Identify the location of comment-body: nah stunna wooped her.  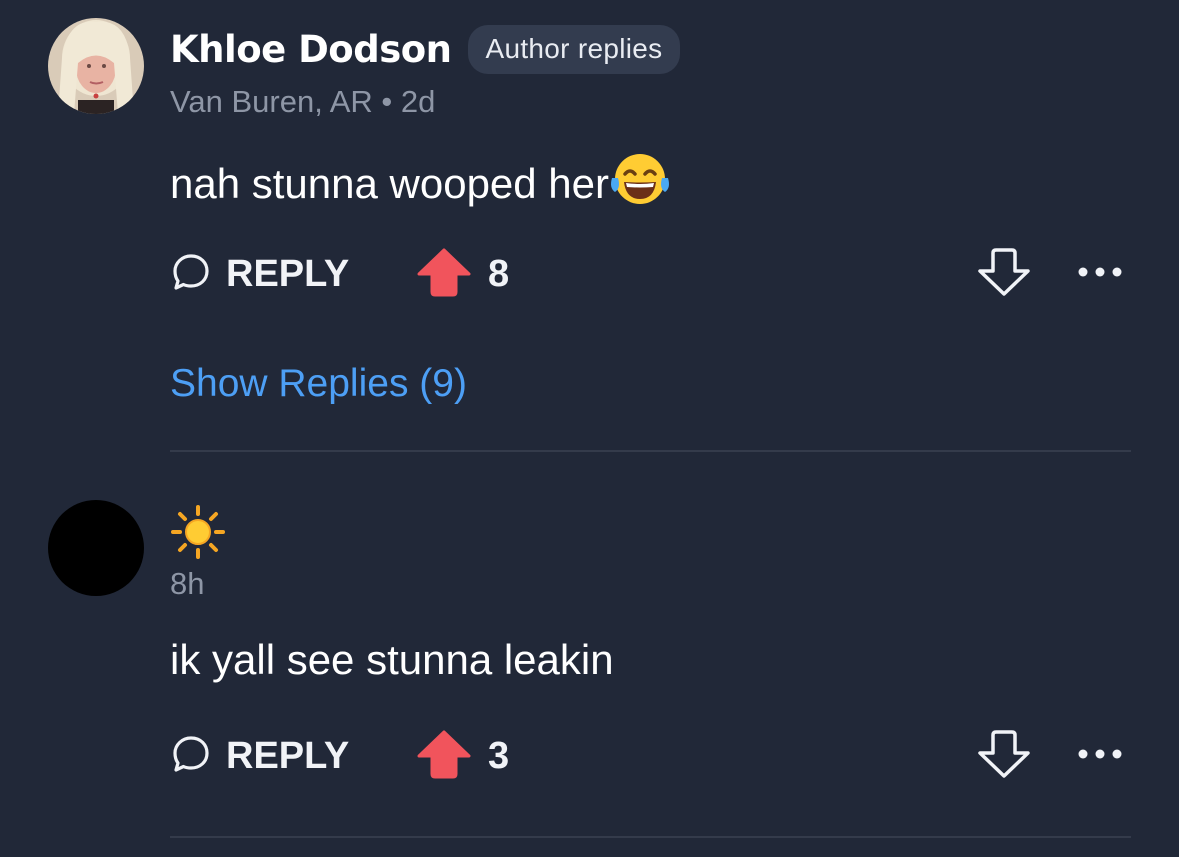
(420, 184).